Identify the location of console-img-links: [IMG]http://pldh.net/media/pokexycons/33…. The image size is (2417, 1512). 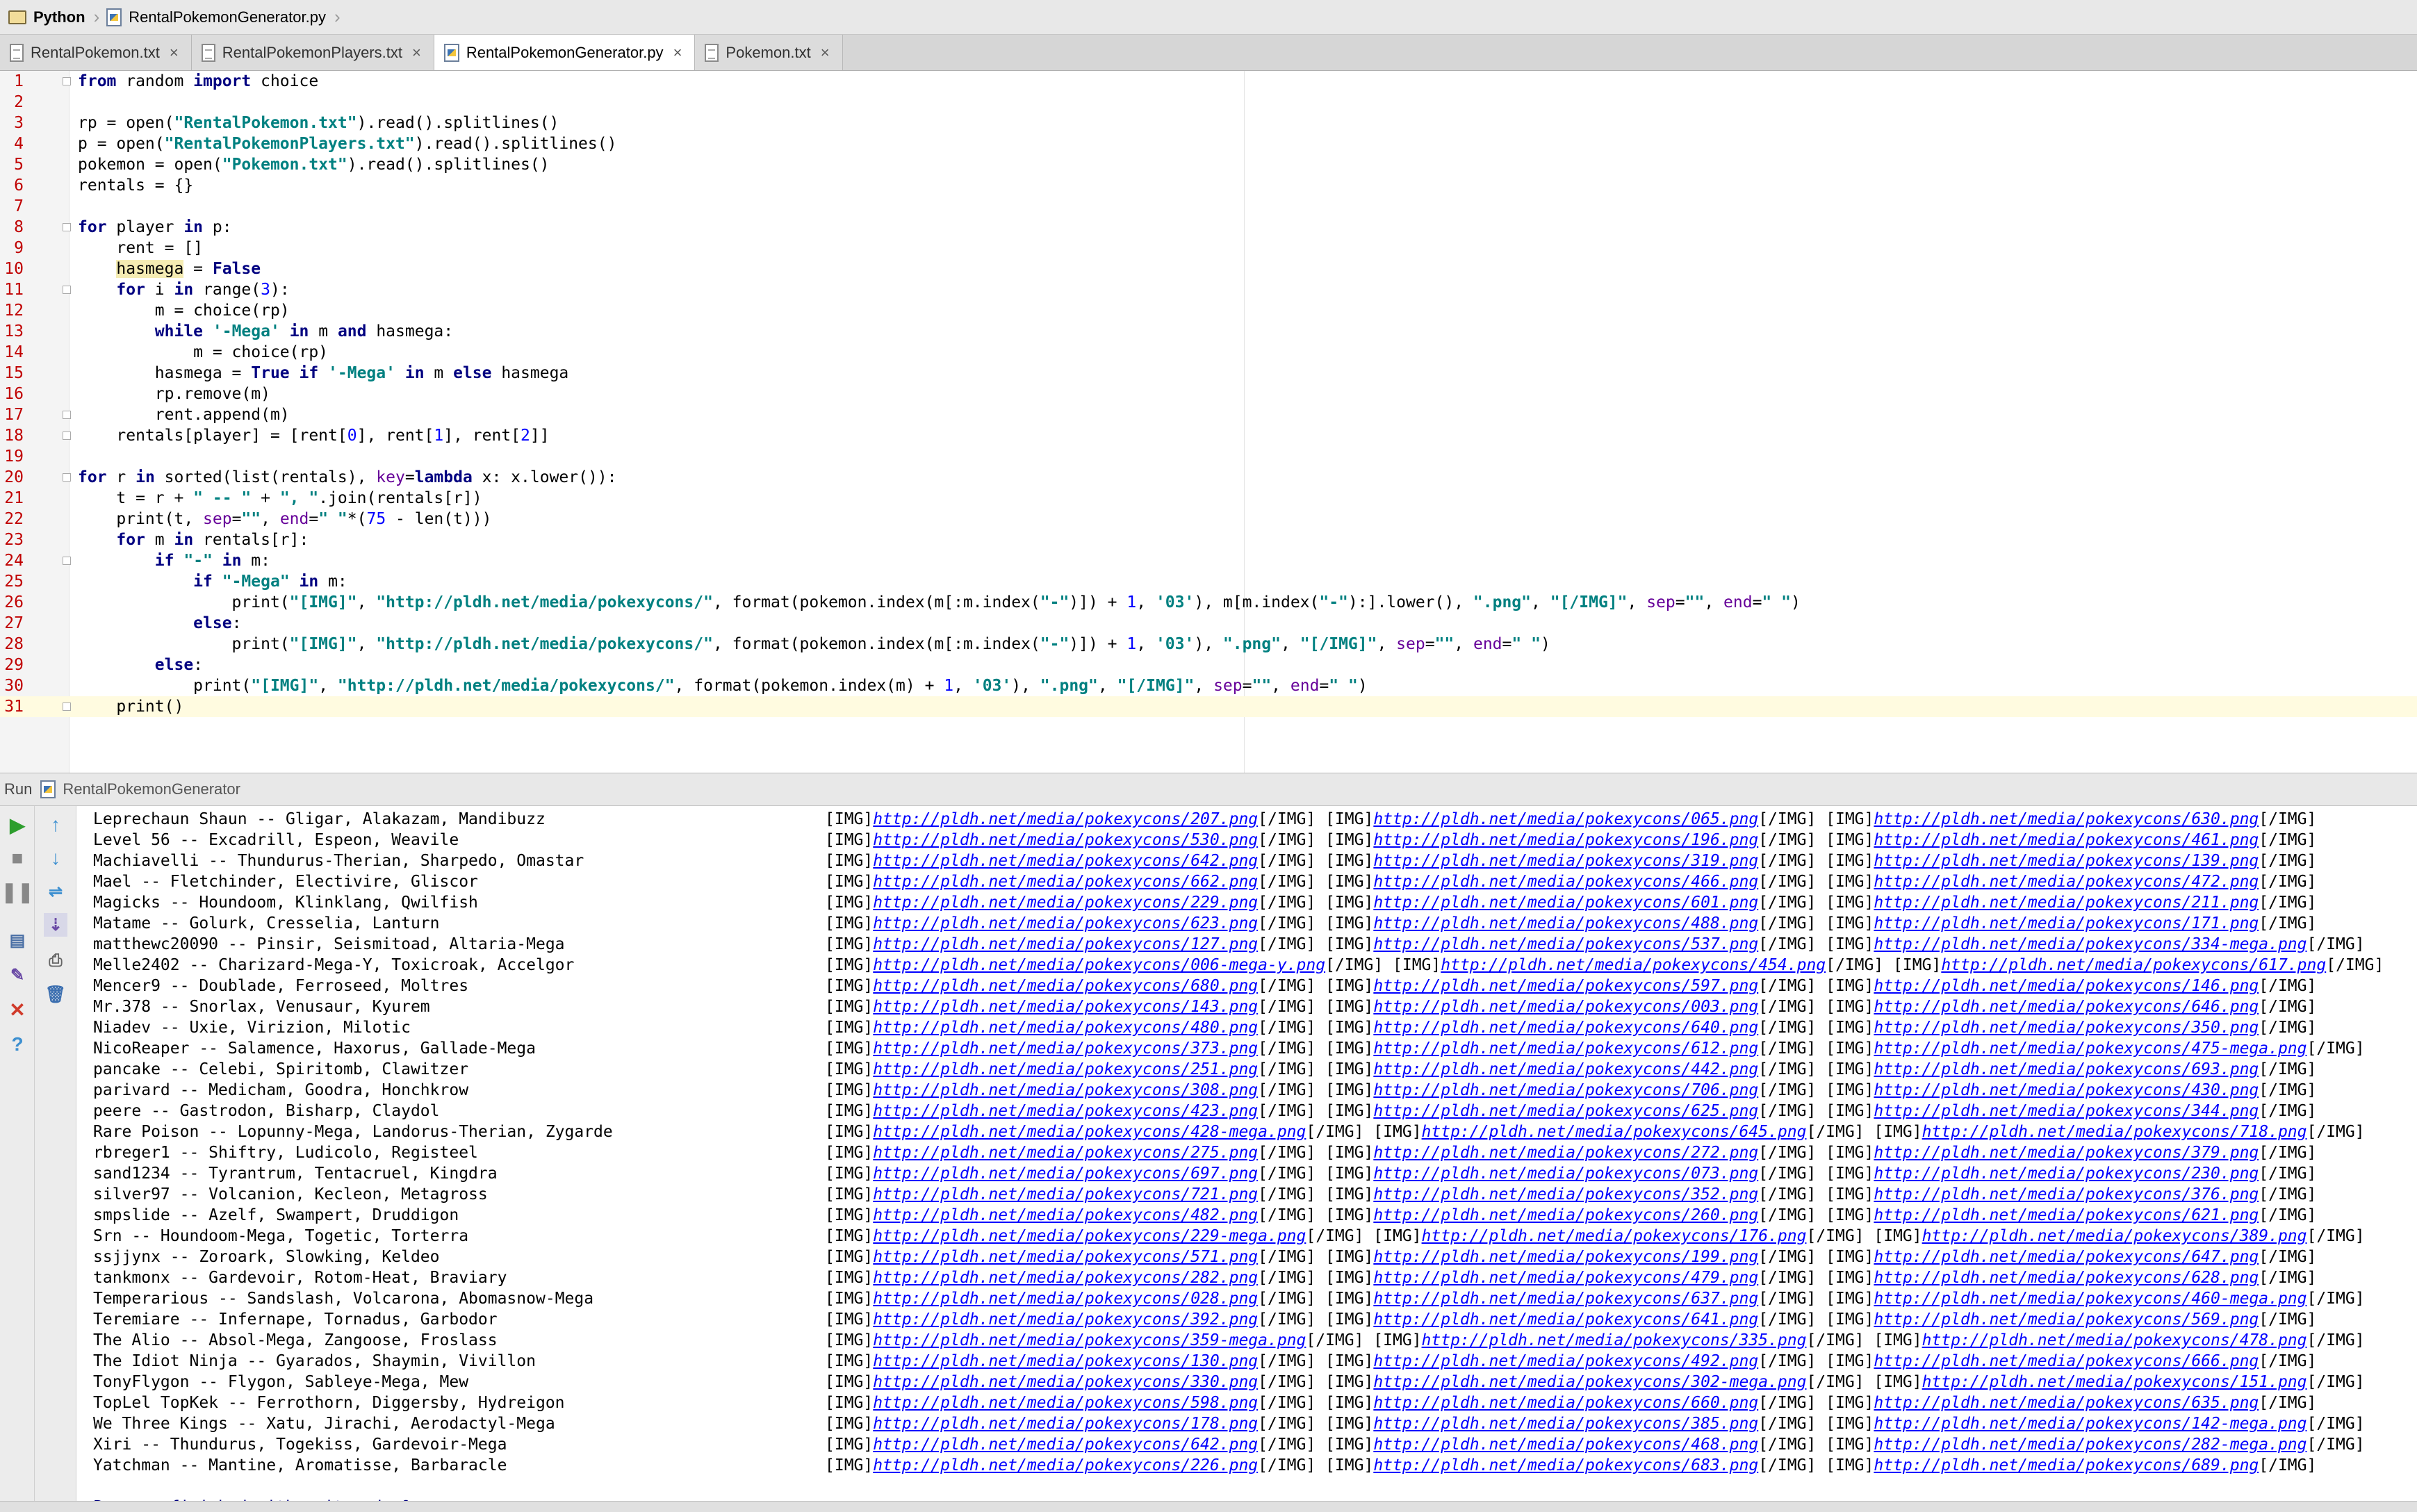
(1595, 1382).